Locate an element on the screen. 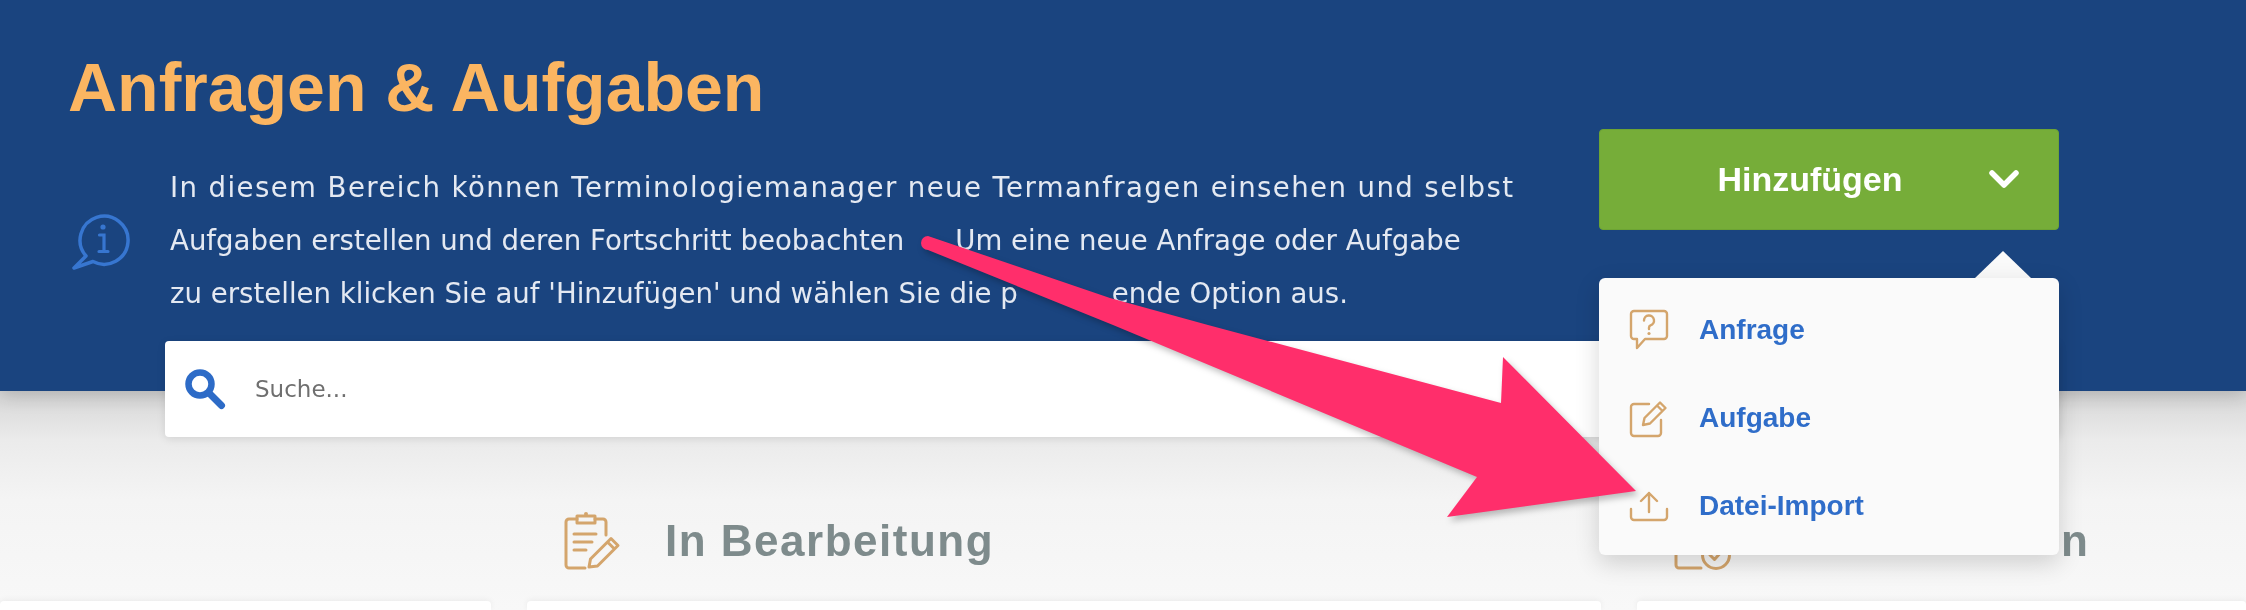 This screenshot has width=2246, height=610. add-button: Hinzufügen is located at coordinates (1829, 179).